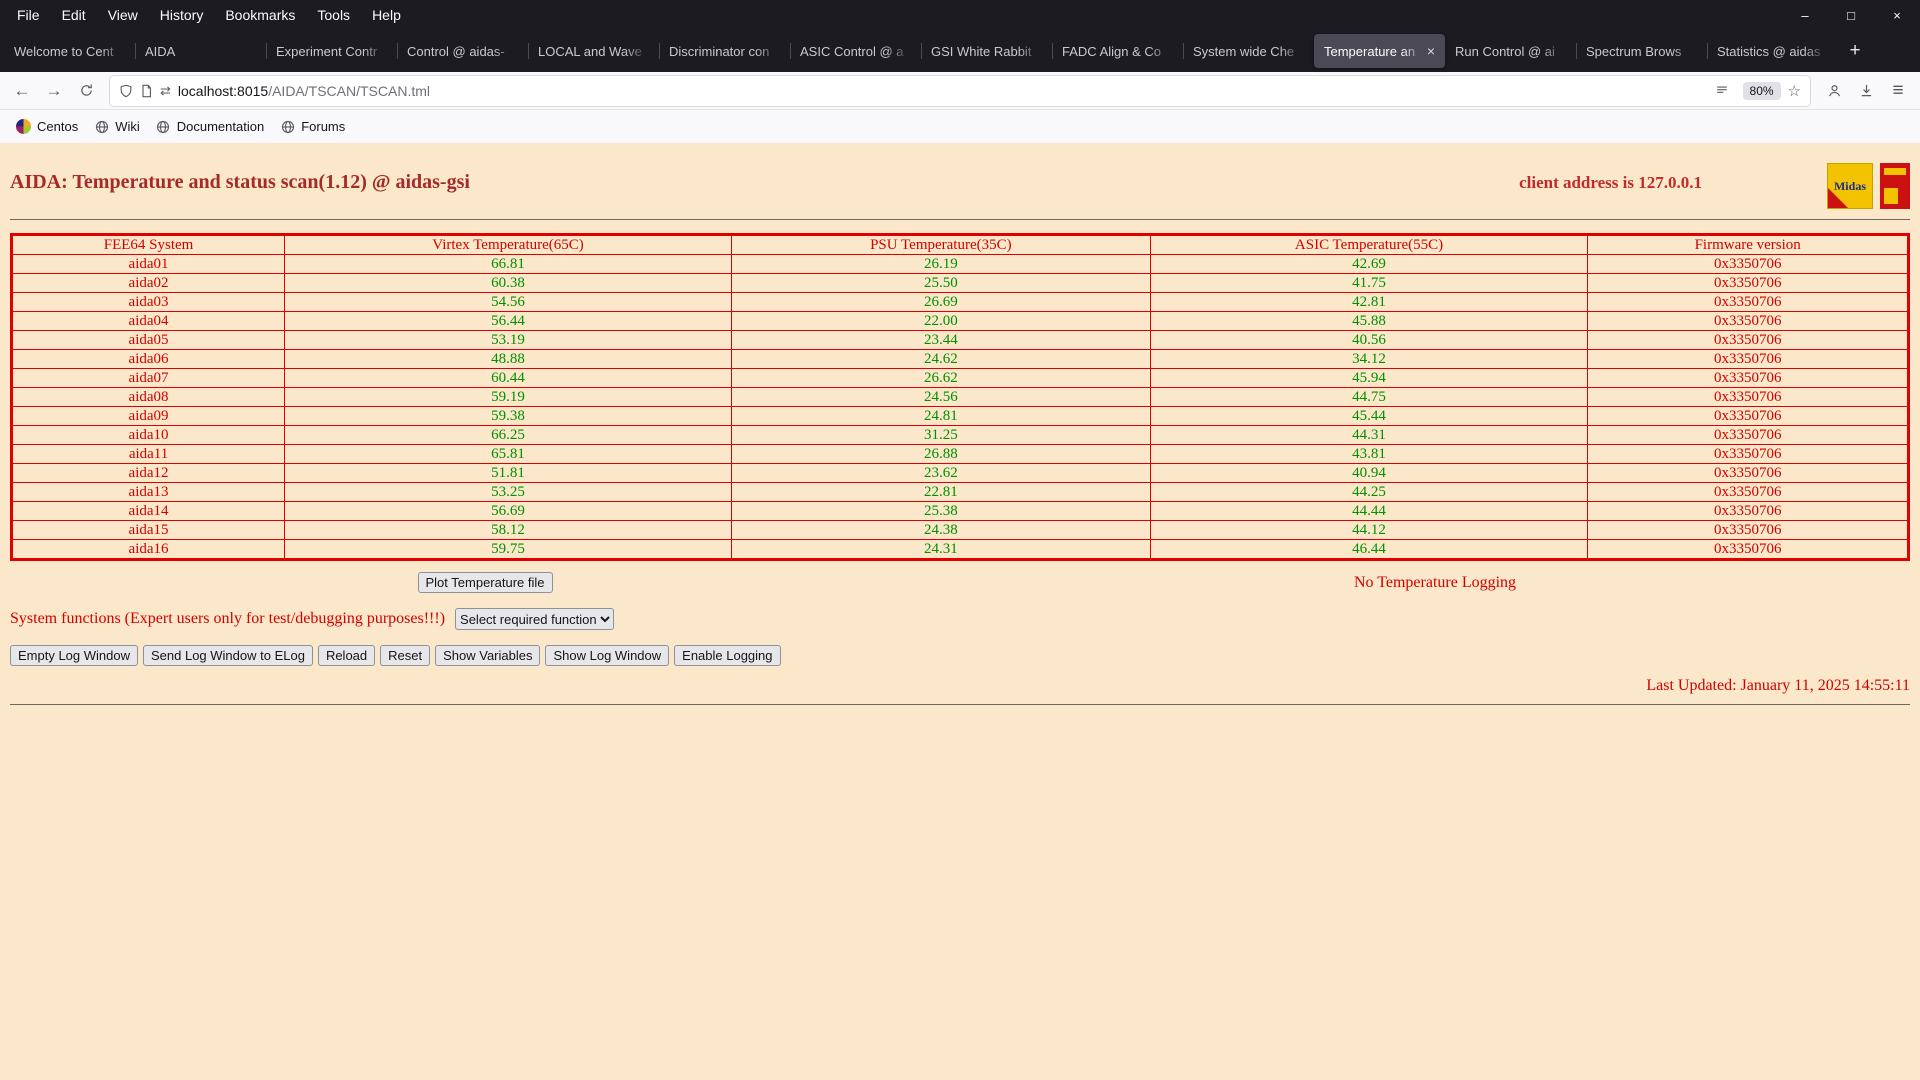 The image size is (1920, 1080). Describe the element at coordinates (74, 15) in the screenshot. I see `menu-edit: Edit` at that location.